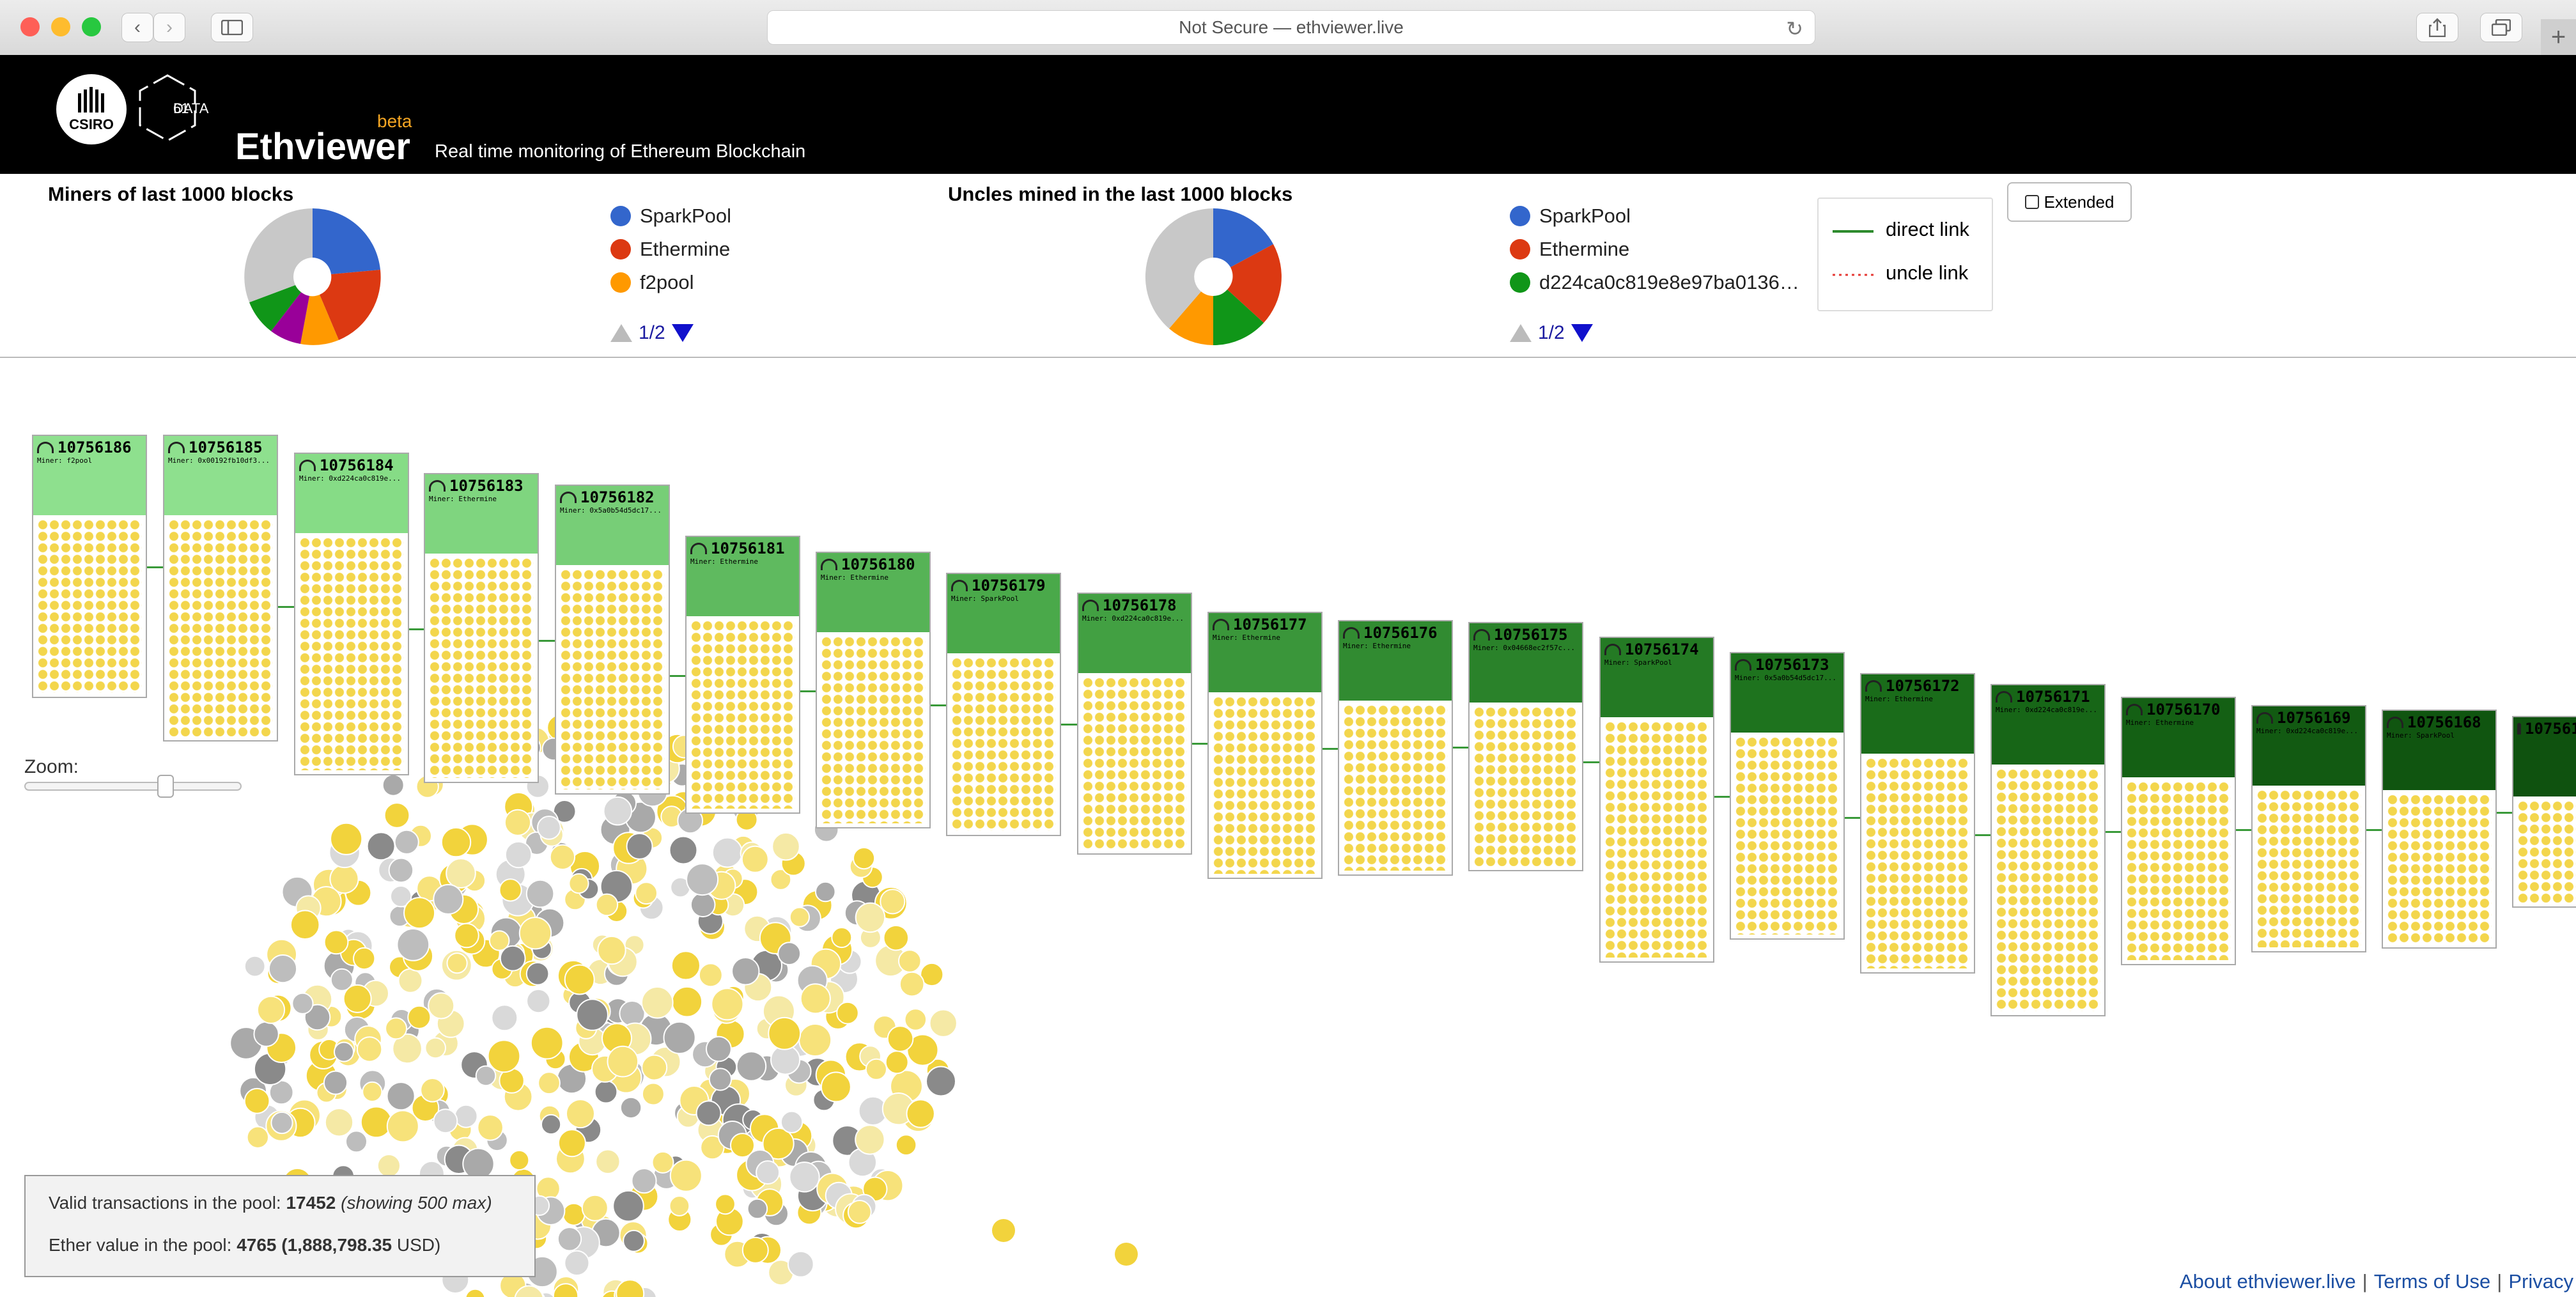 The image size is (2576, 1297). Describe the element at coordinates (169, 27) in the screenshot. I see `forward-button: ›` at that location.